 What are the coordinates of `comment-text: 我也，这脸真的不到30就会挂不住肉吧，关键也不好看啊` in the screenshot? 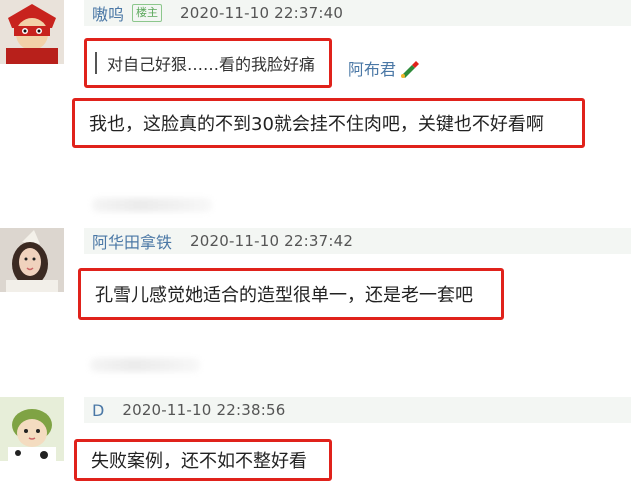 It's located at (316, 124).